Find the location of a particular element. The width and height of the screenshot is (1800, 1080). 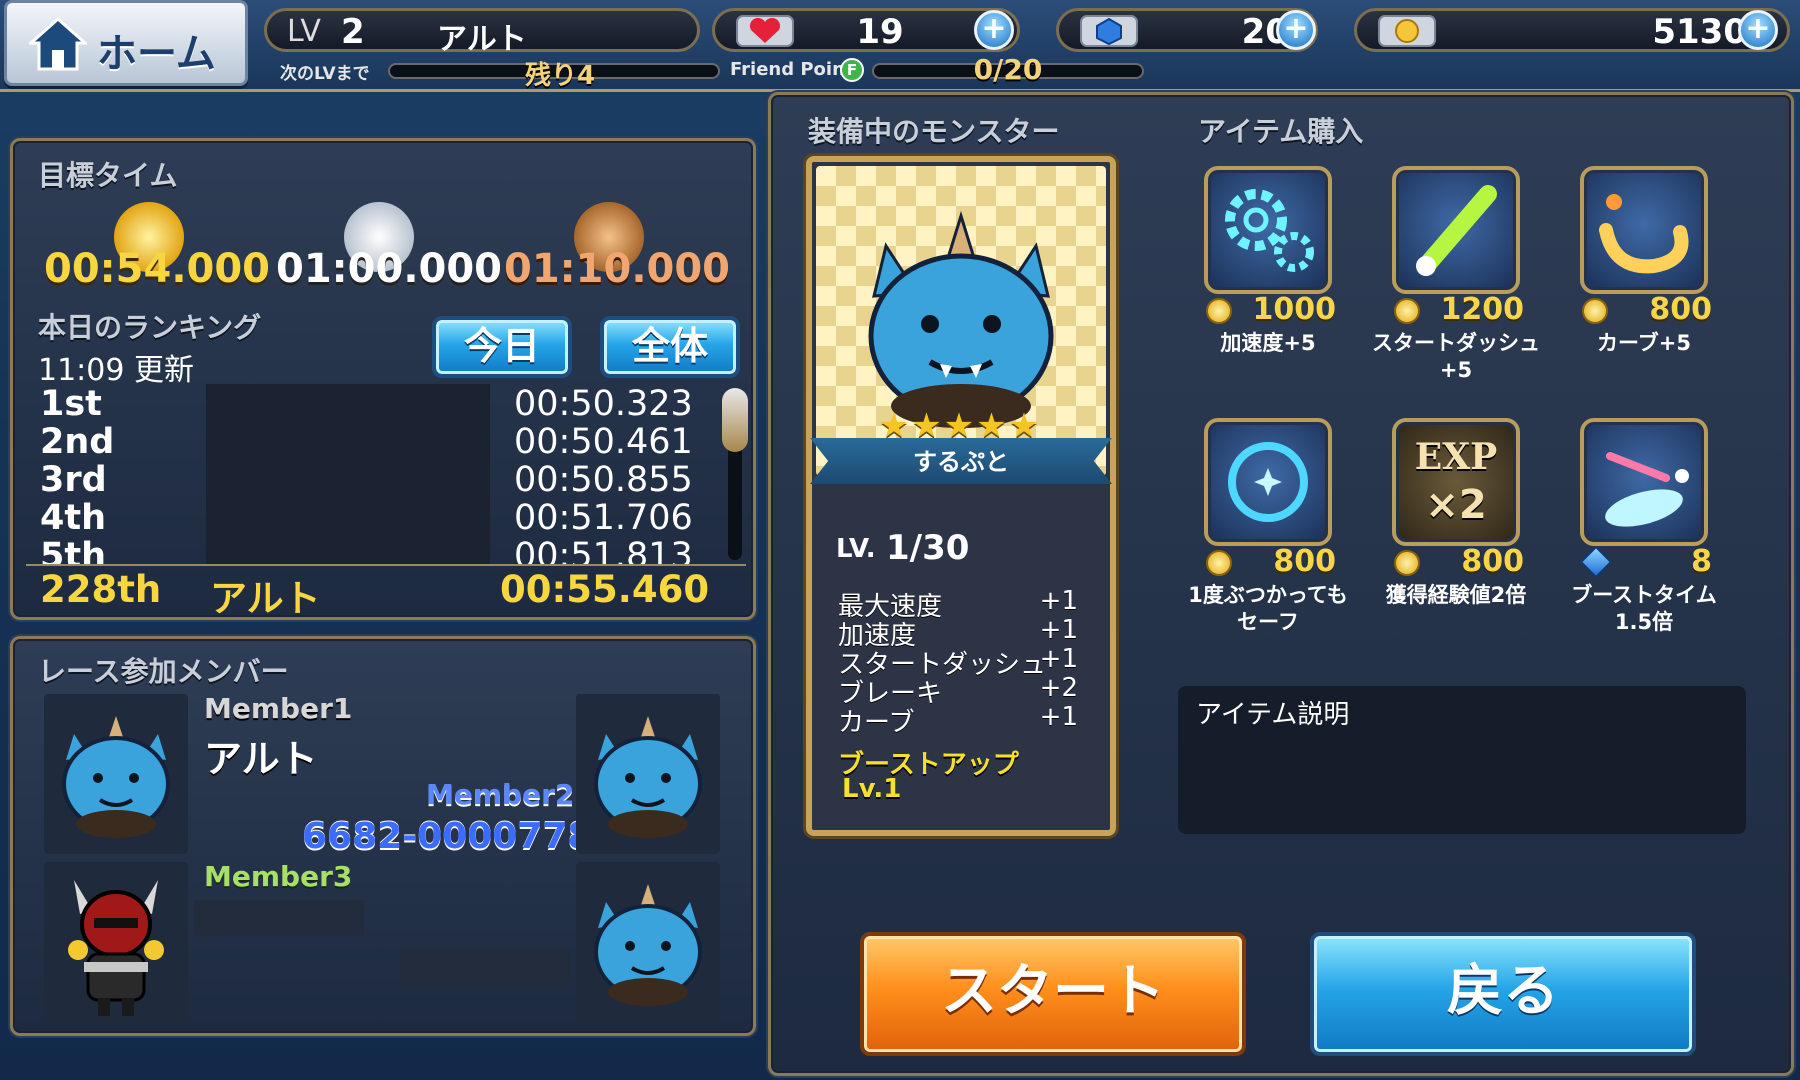

item-name: スタートダッシュ+5 is located at coordinates (1456, 356).